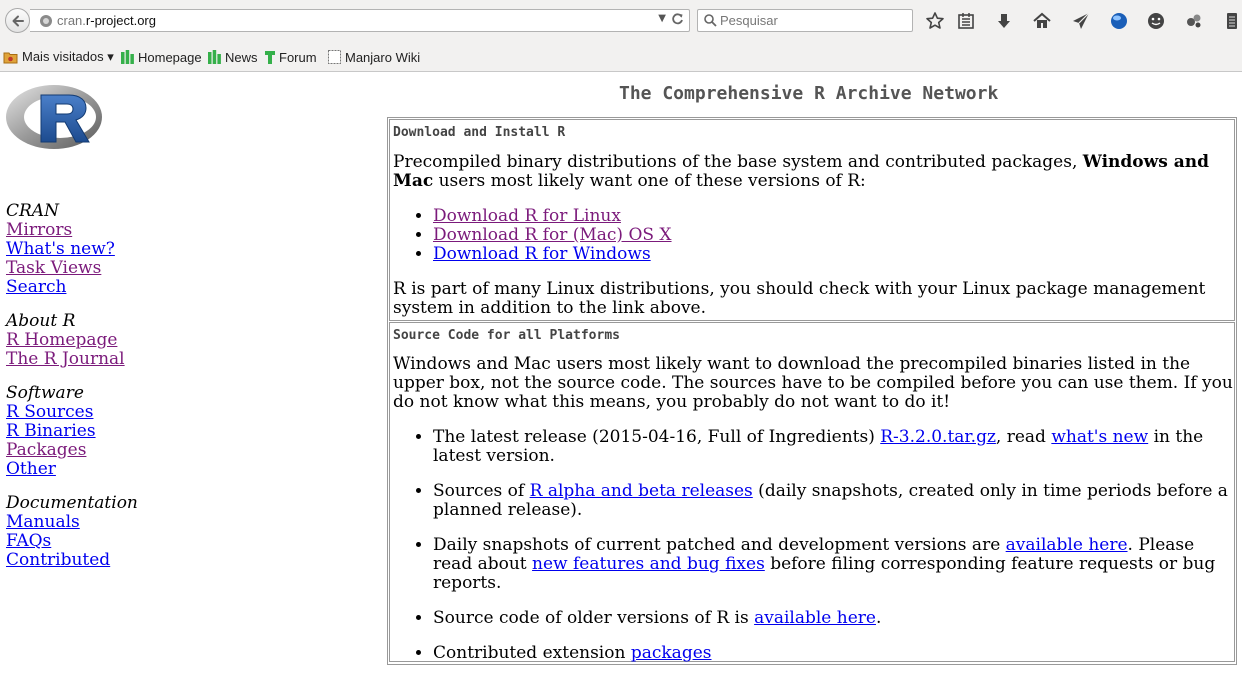 This screenshot has width=1242, height=679. What do you see at coordinates (1023, 437) in the screenshot?
I see `item-text: , read` at bounding box center [1023, 437].